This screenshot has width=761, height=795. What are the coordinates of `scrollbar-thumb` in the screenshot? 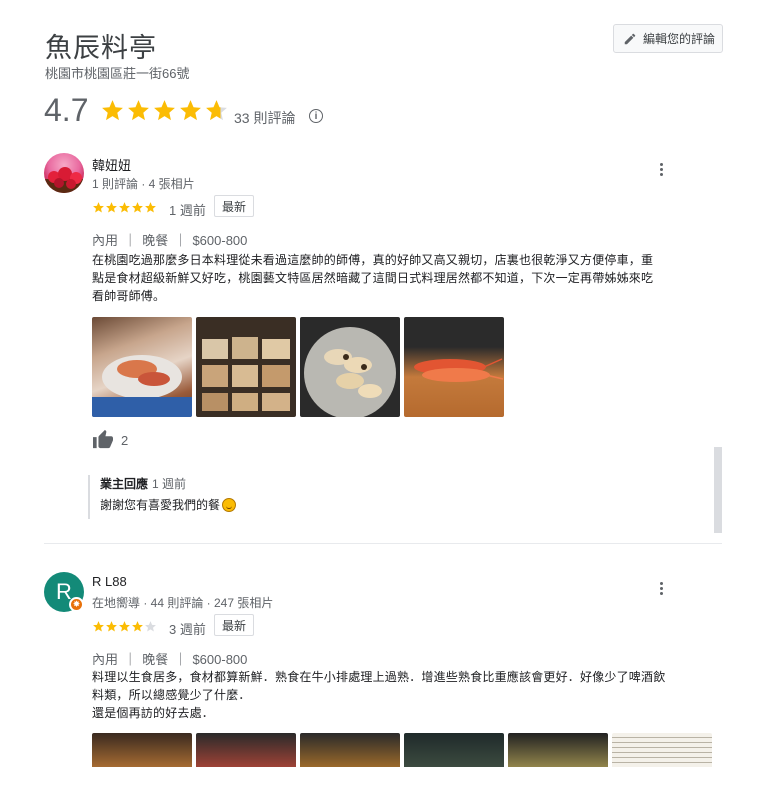 It's located at (718, 490).